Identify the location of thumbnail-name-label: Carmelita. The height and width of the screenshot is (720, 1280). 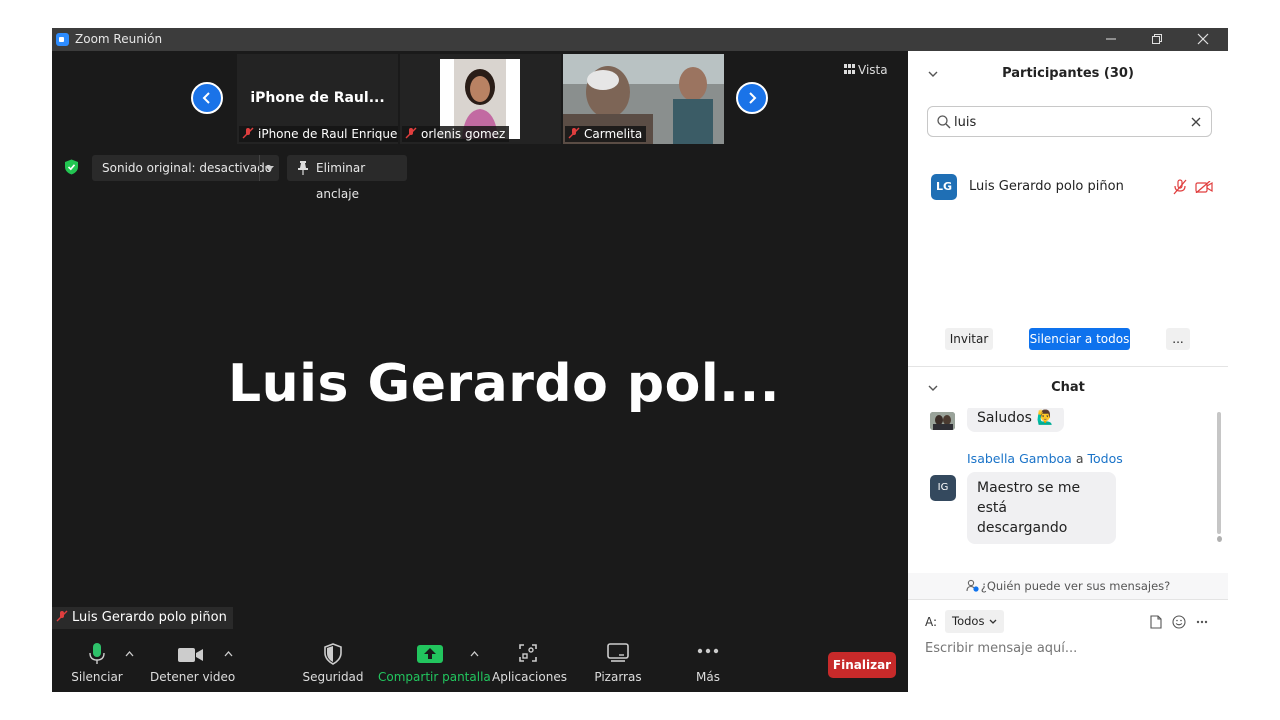
(606, 134).